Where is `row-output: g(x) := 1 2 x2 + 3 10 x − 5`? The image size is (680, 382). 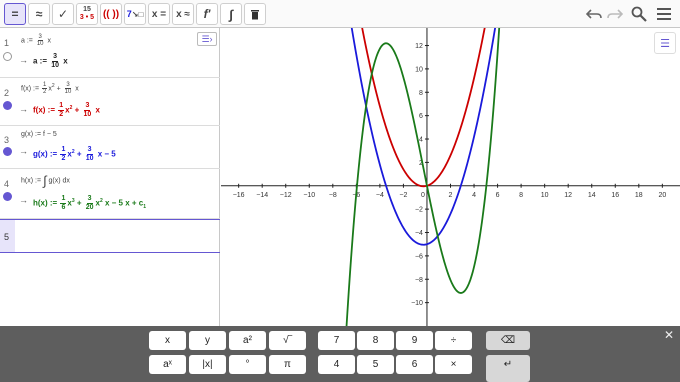
row-output: g(x) := 1 2 x2 + 3 10 x − 5 is located at coordinates (74, 154).